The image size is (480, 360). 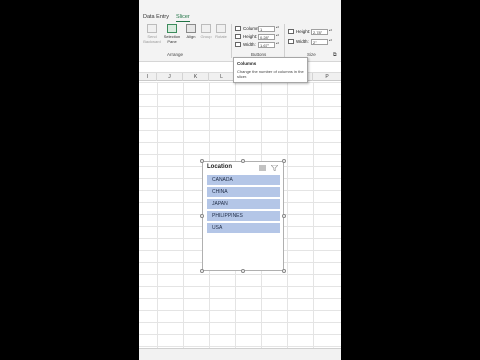 I want to click on column-header: I, so click(x=148, y=77).